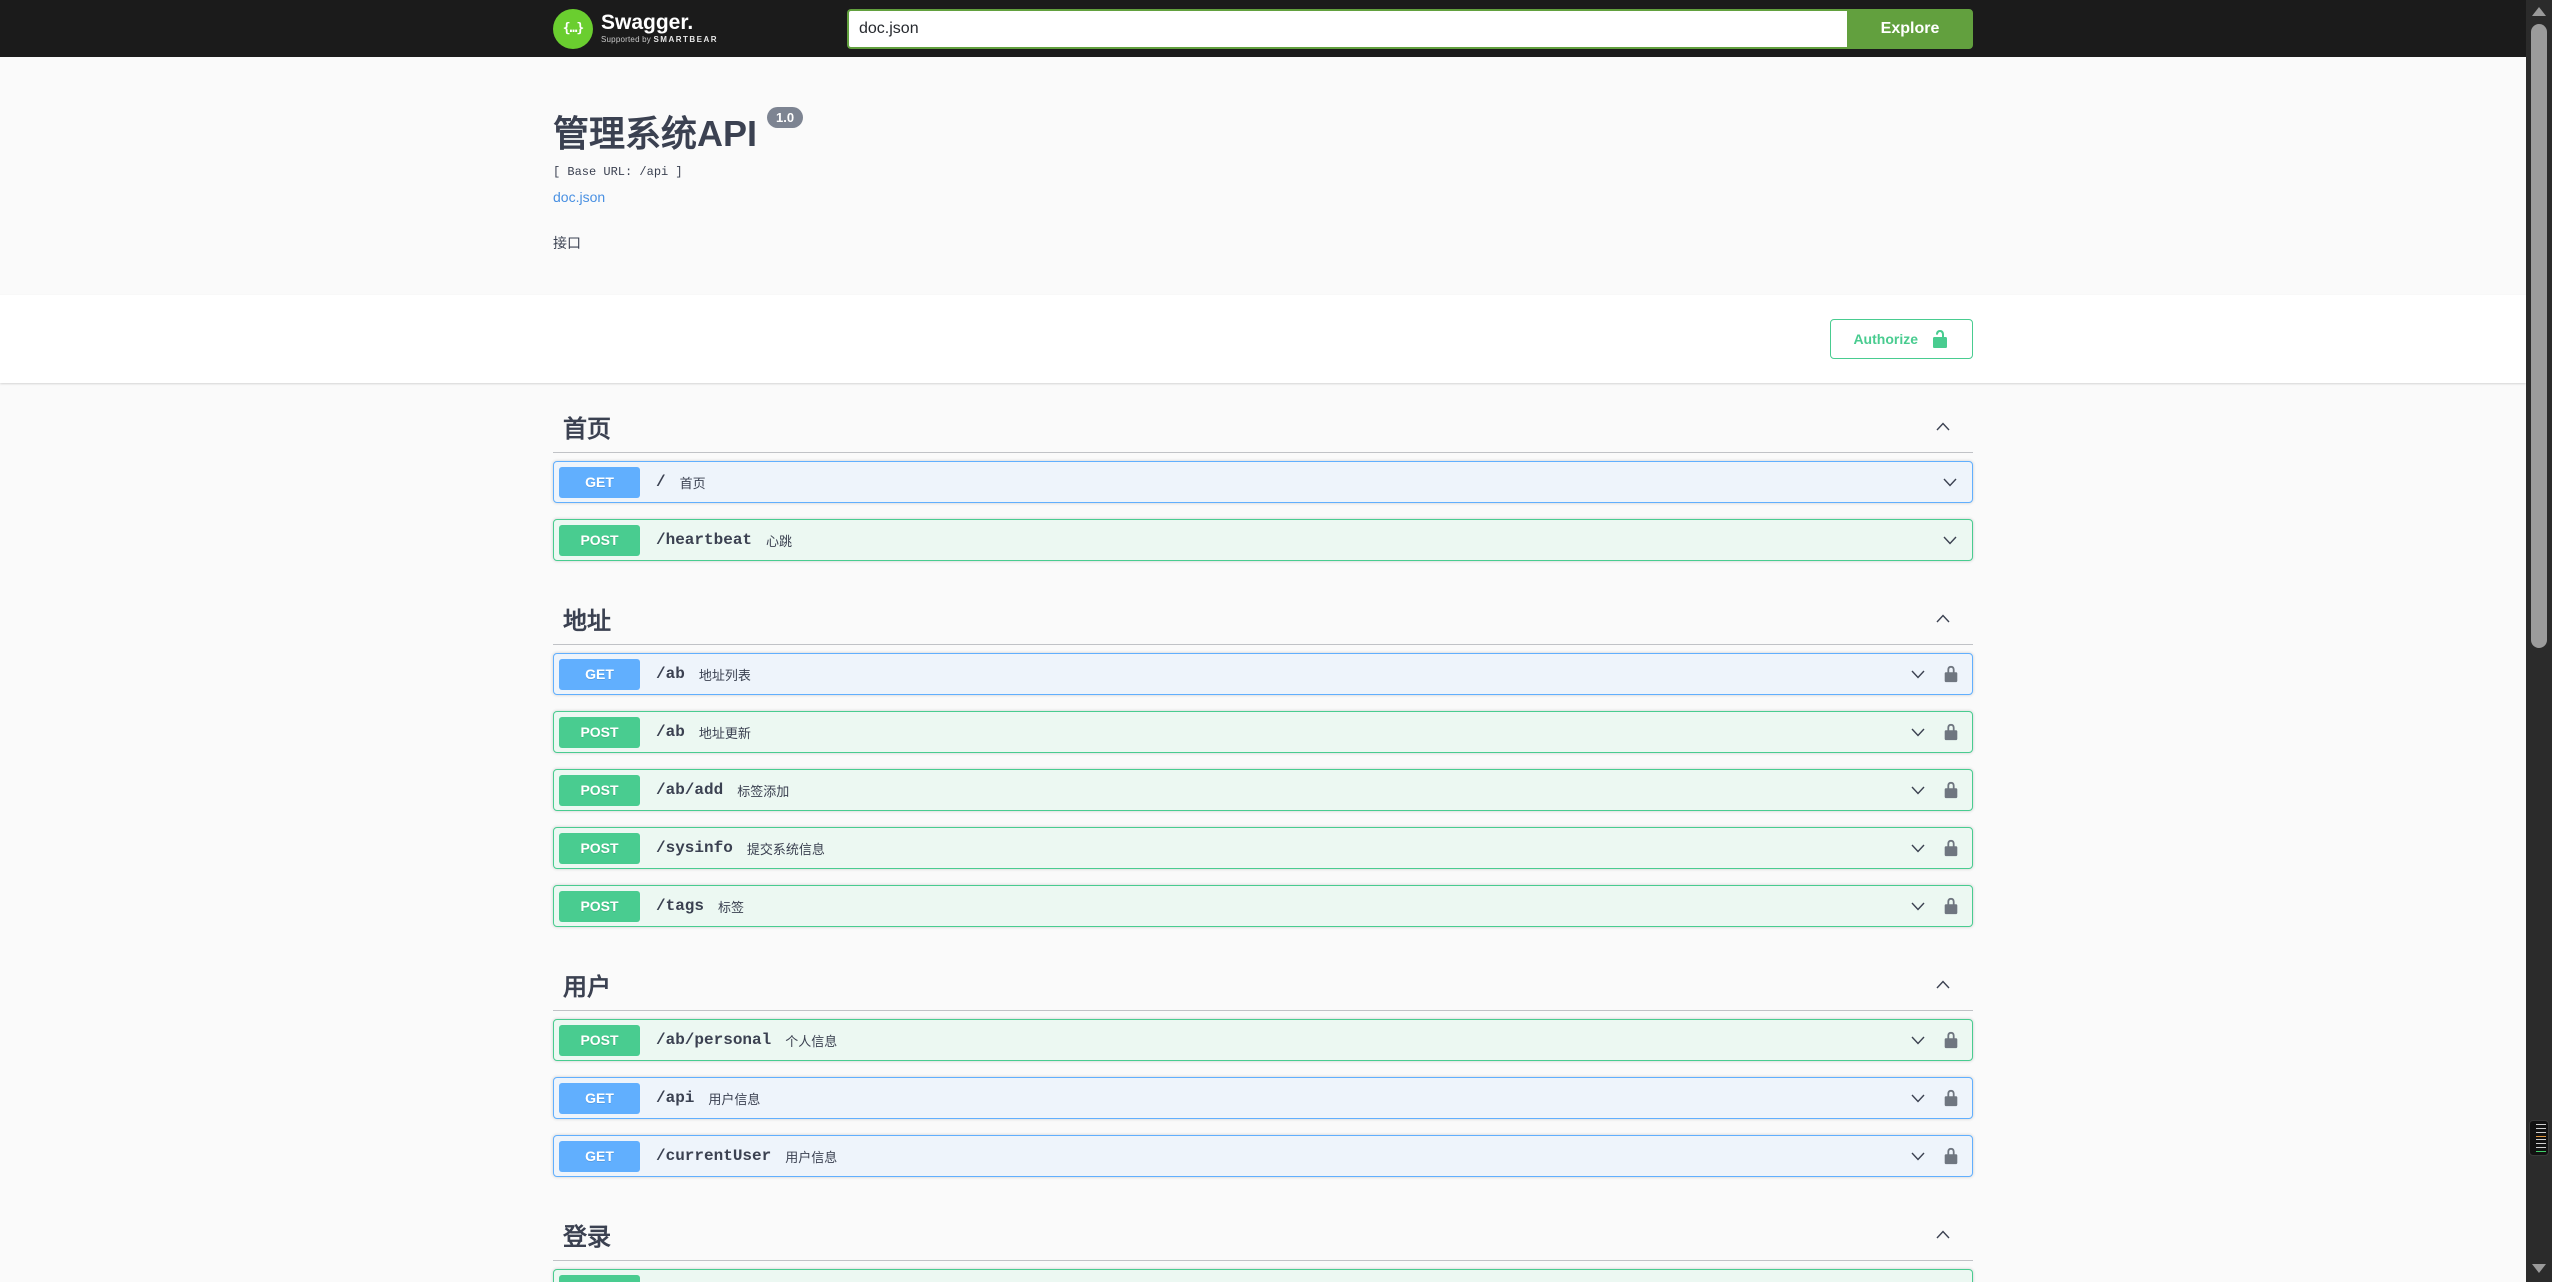 This screenshot has width=2552, height=1282. I want to click on section-header: 用户, so click(1263, 985).